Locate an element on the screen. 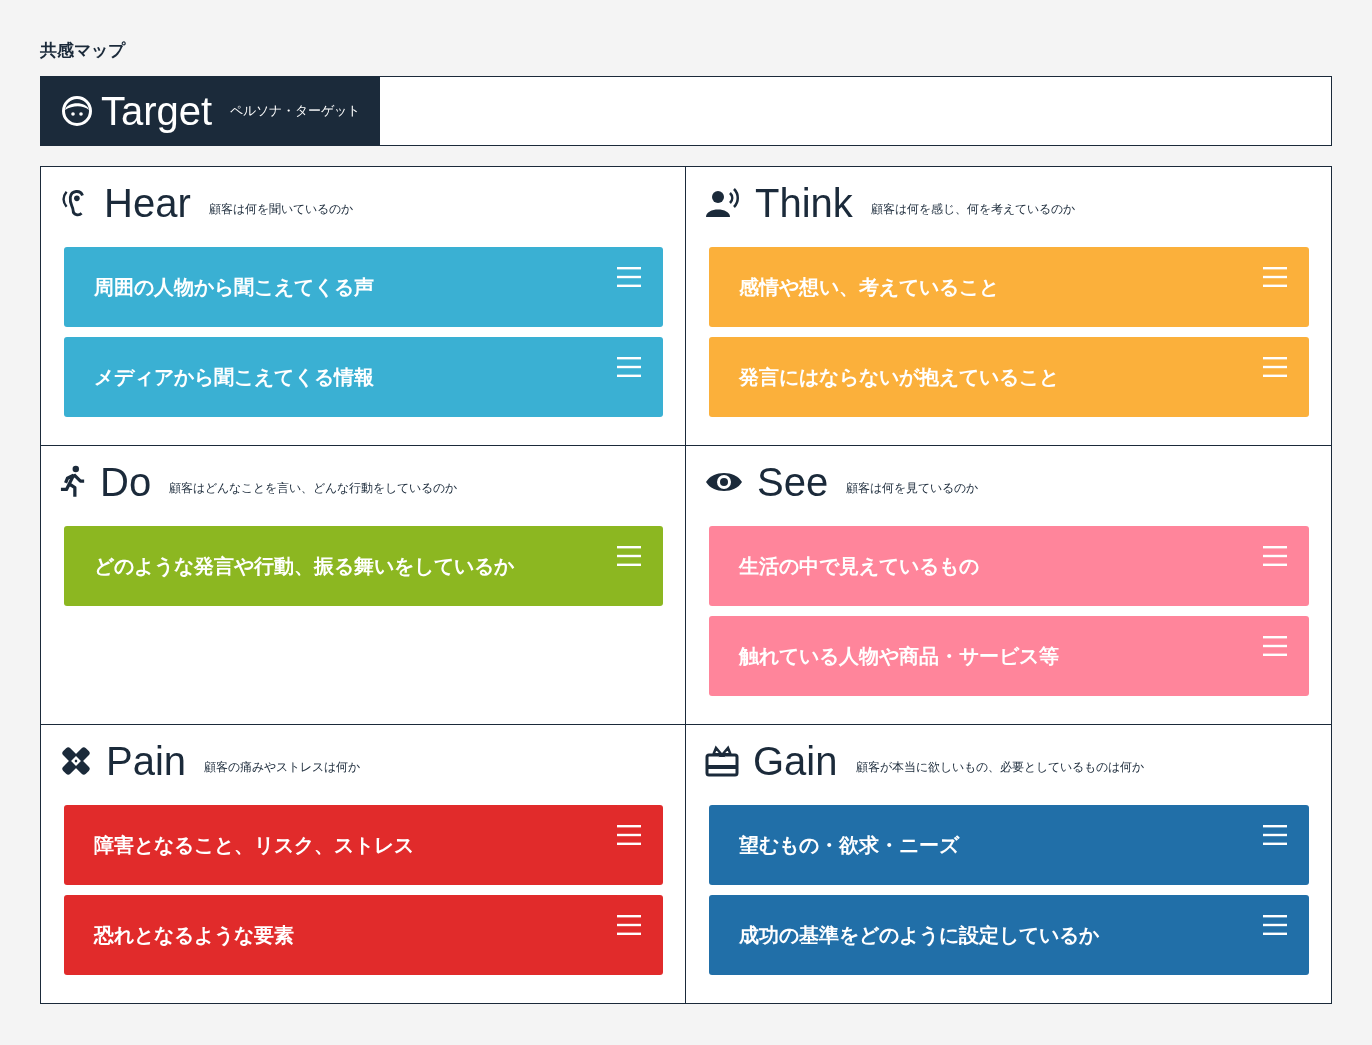 The image size is (1372, 1045). card-text: メディアから聞こえてくる情報 is located at coordinates (234, 377).